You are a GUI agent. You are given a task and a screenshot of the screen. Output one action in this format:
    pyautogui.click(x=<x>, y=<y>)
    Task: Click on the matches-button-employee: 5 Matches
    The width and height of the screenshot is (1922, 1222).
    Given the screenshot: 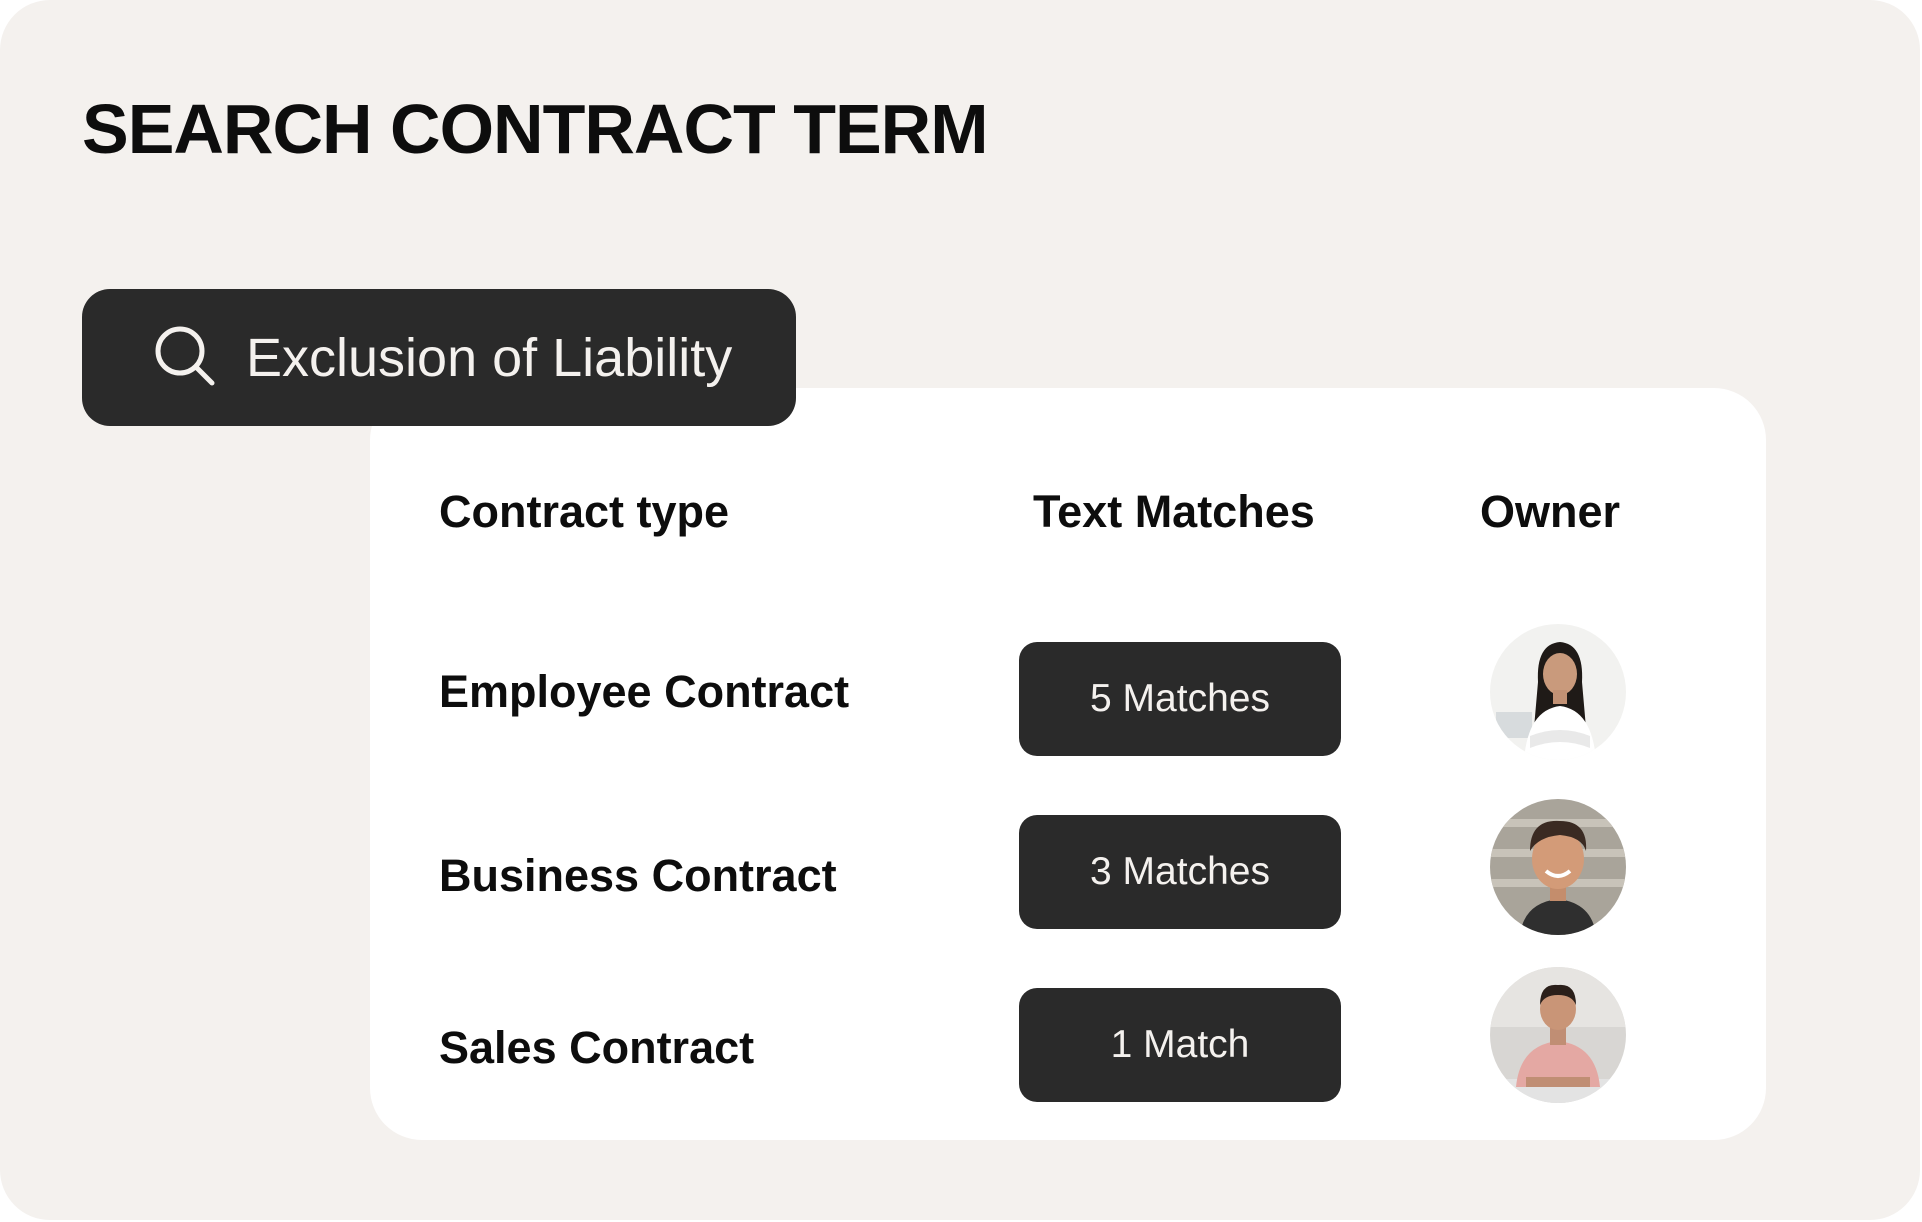 What is the action you would take?
    pyautogui.click(x=1180, y=699)
    